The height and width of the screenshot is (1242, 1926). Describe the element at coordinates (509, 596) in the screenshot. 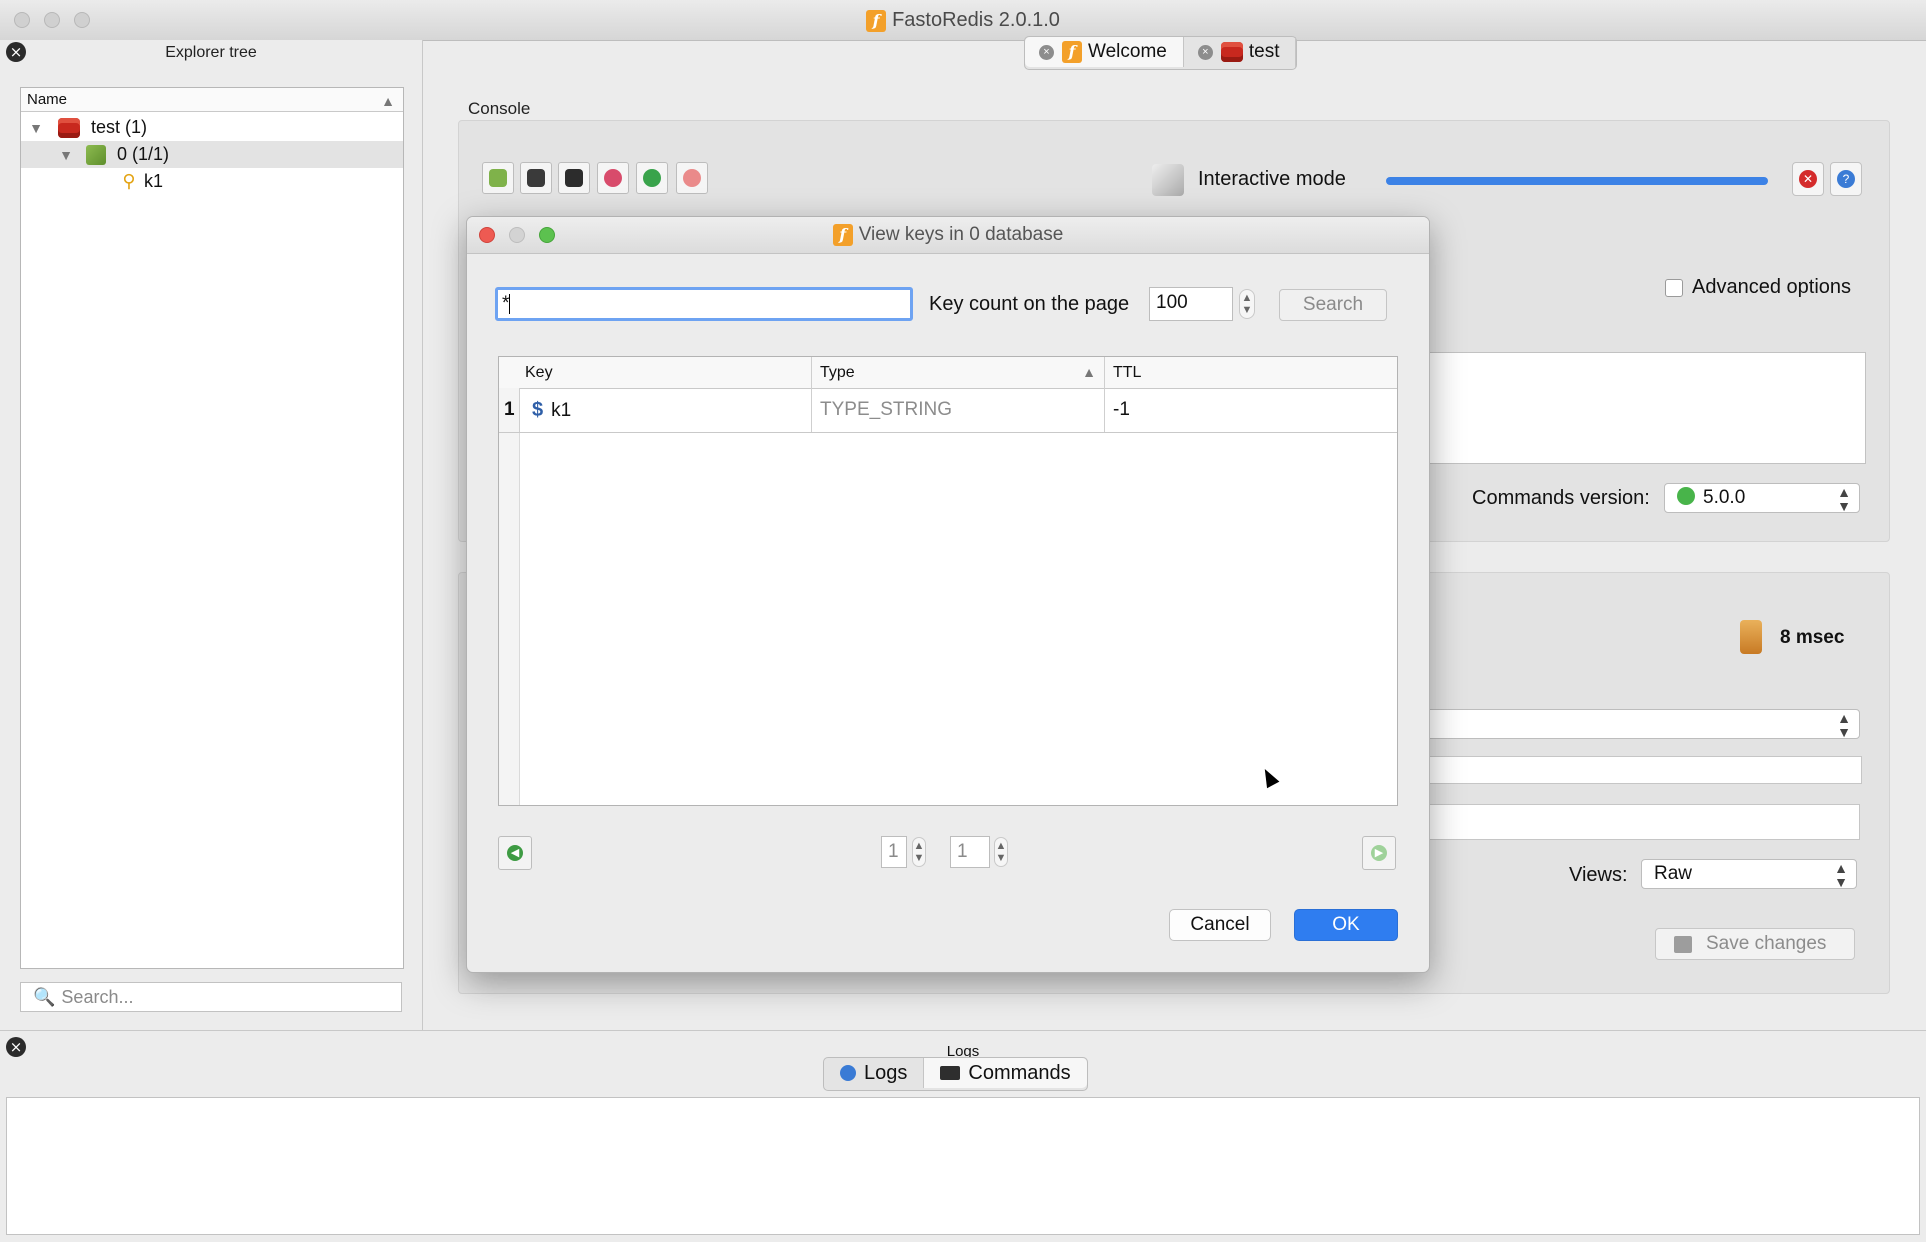

I see `row-number-gutter` at that location.